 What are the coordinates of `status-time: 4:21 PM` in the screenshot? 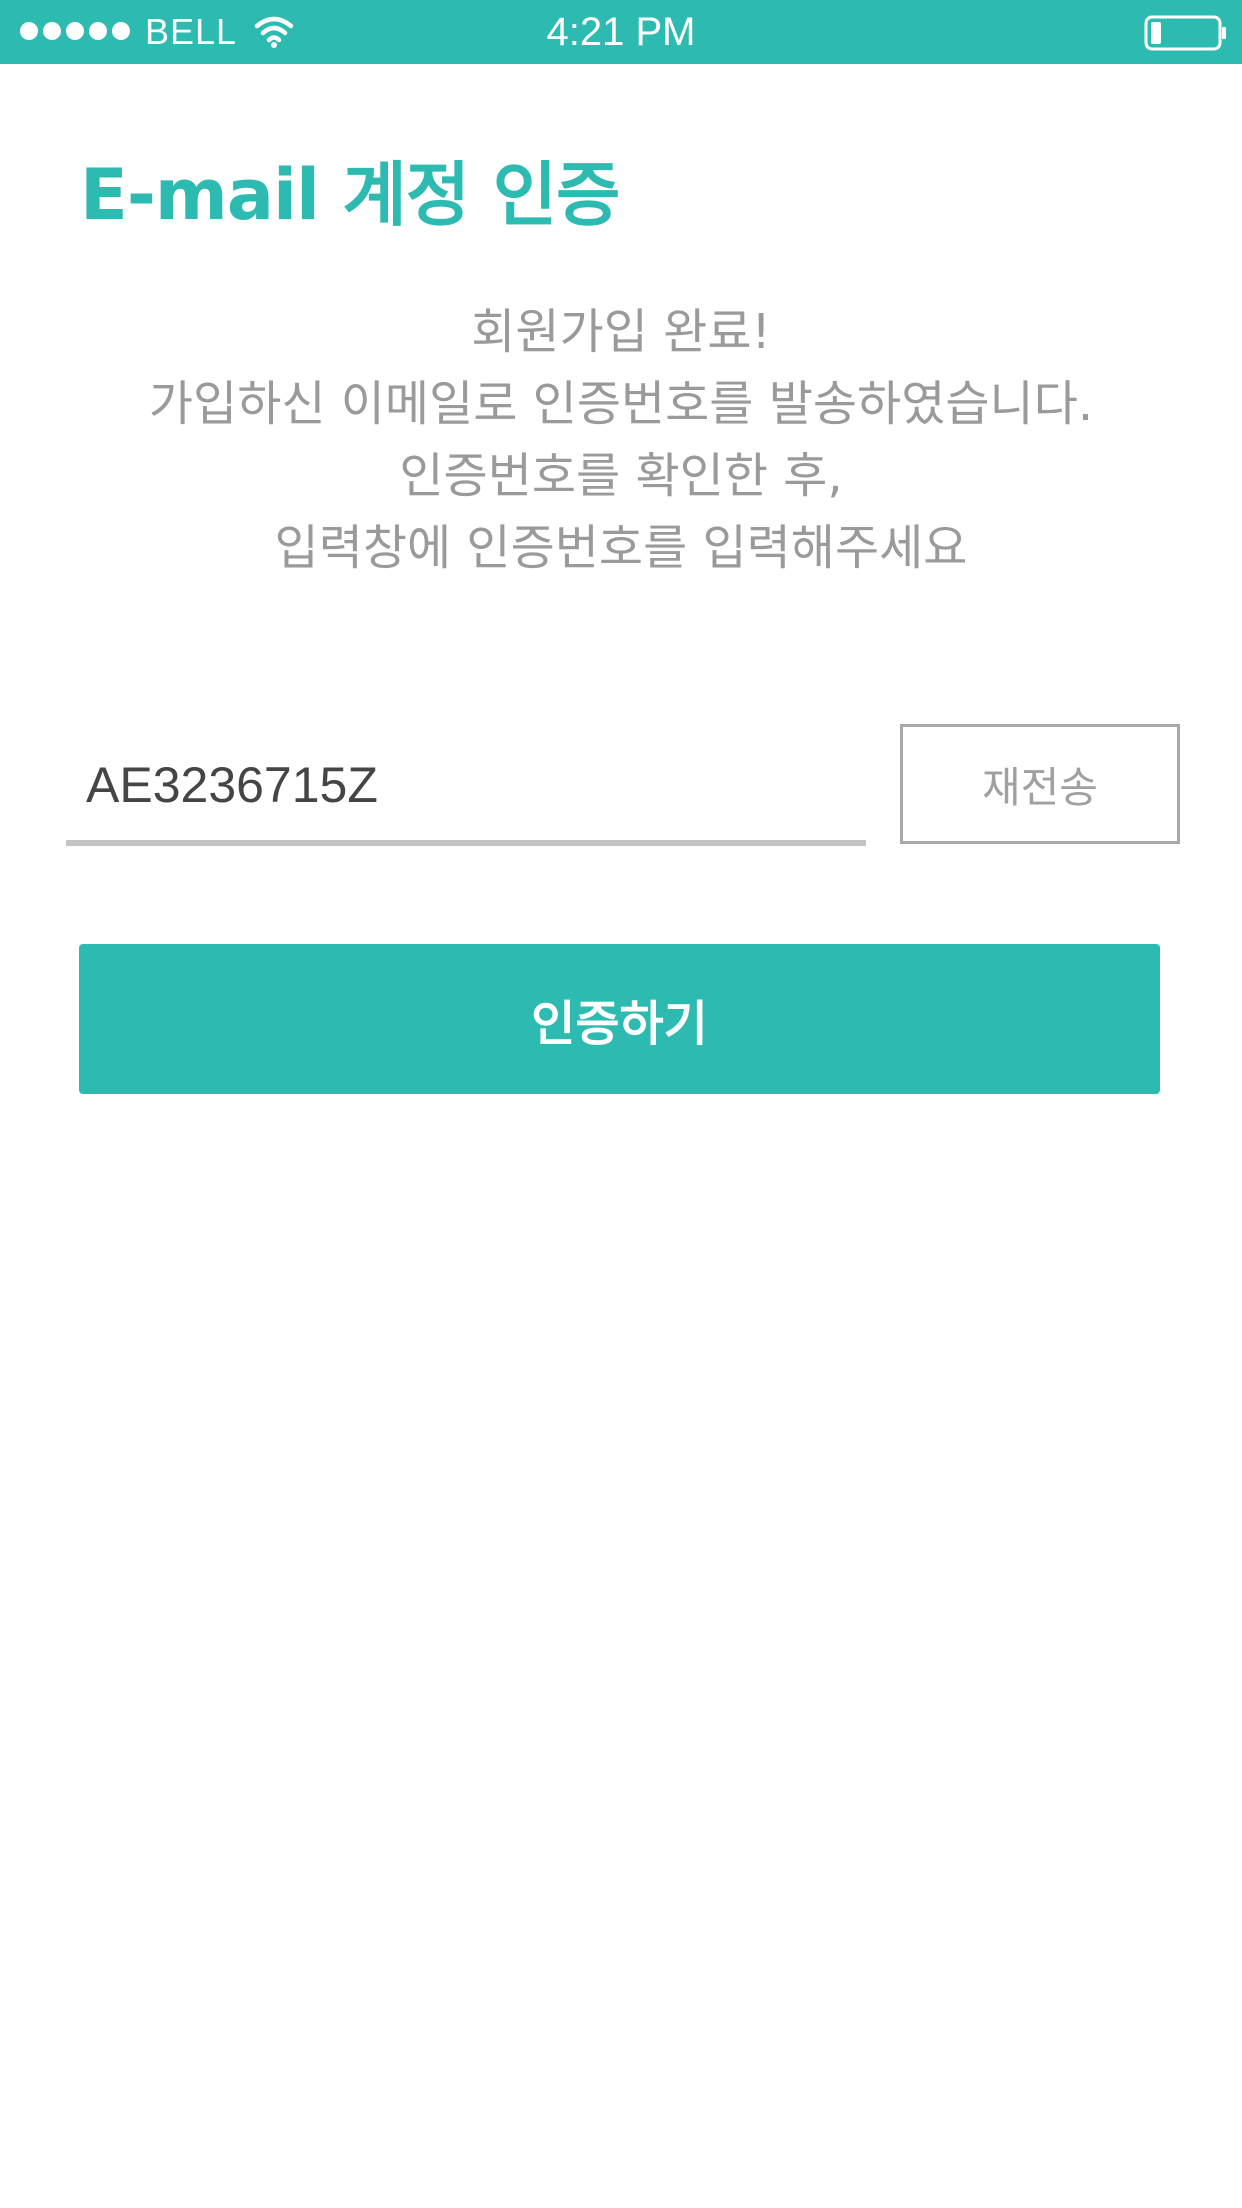 It's located at (621, 32).